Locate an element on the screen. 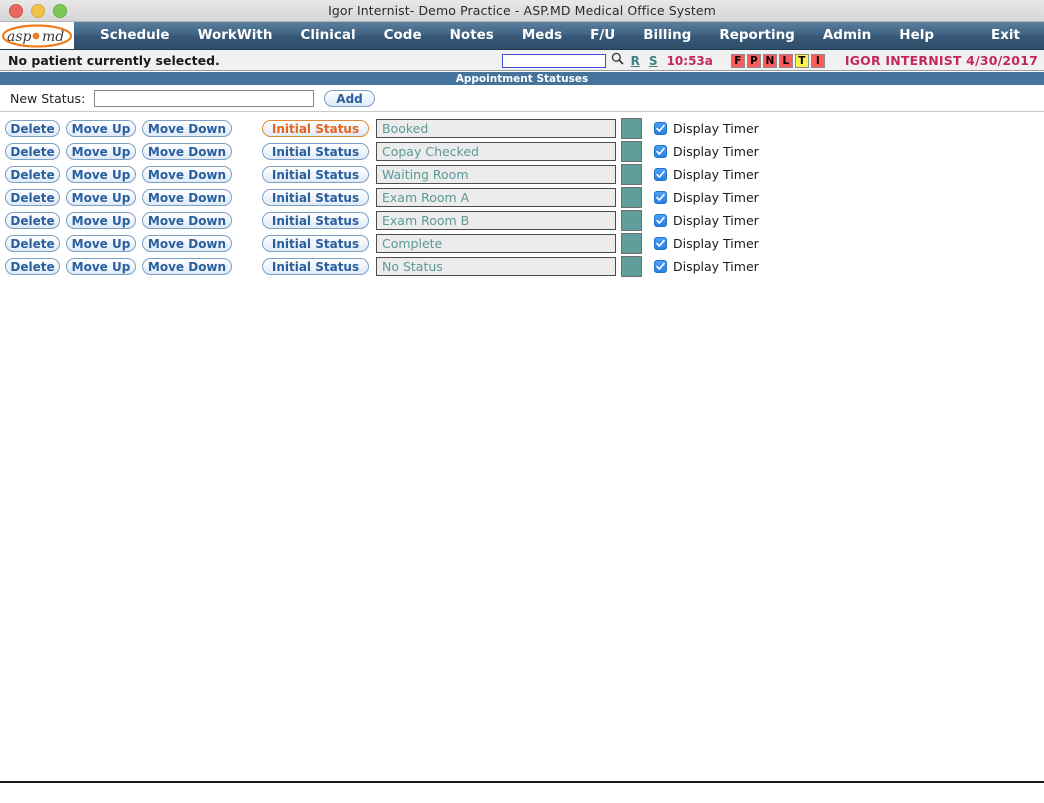 The image size is (1044, 803). status-badge-l: L is located at coordinates (785, 60).